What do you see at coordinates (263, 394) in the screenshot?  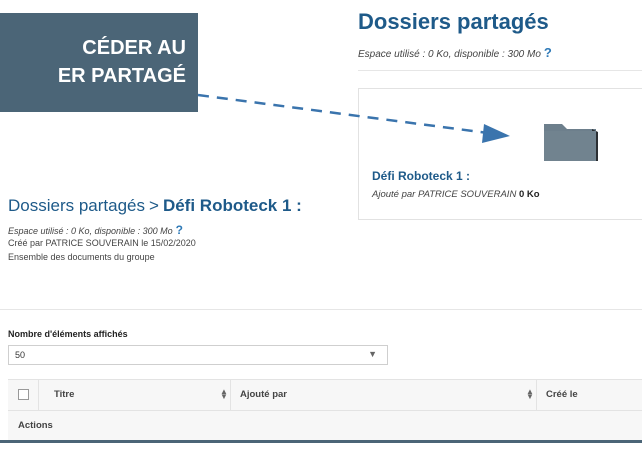 I see `column-header-added-by: Ajouté par` at bounding box center [263, 394].